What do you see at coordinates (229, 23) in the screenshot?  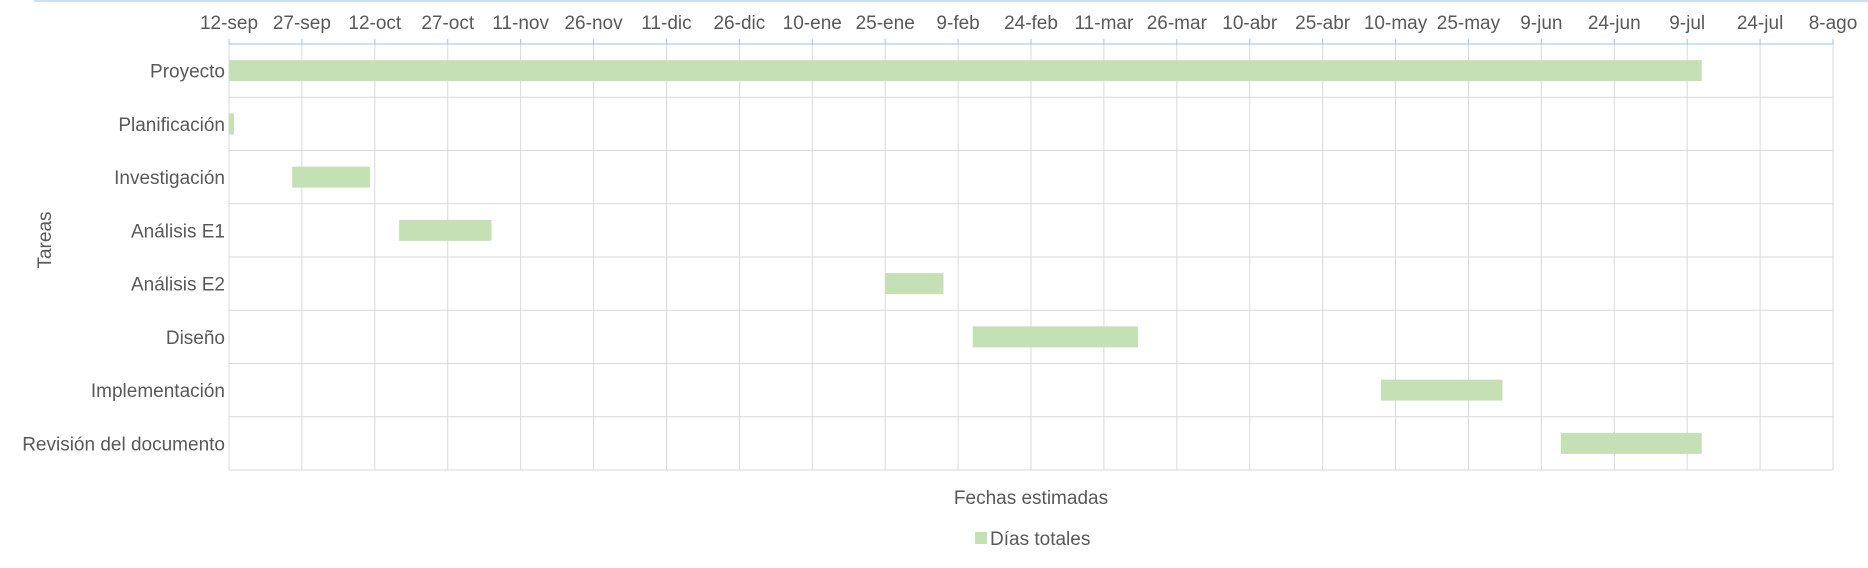 I see `x-tick-label: 12-sep` at bounding box center [229, 23].